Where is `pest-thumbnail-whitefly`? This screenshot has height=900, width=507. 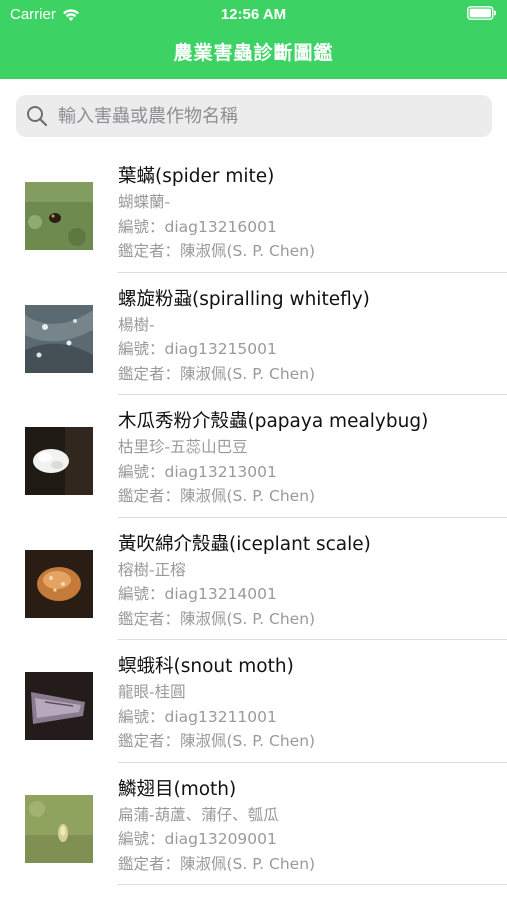
pest-thumbnail-whitefly is located at coordinates (59, 338).